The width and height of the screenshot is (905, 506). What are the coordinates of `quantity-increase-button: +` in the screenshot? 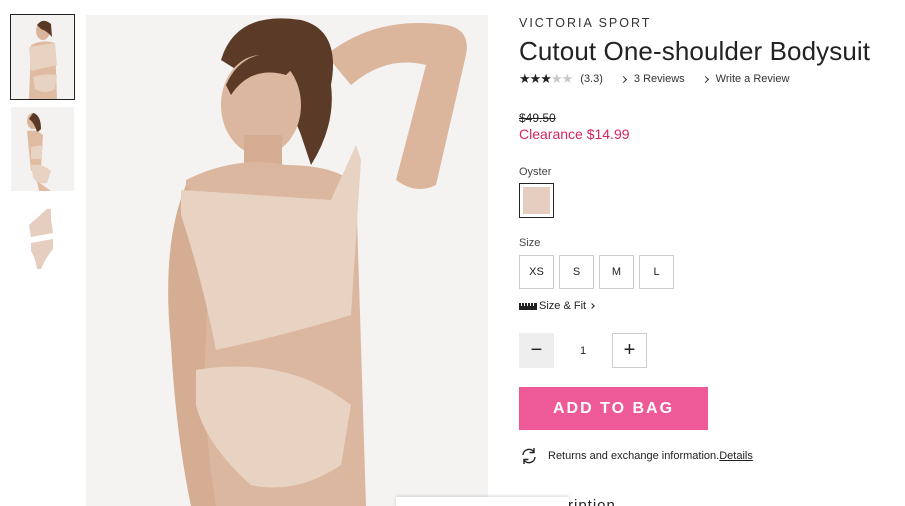 It's located at (629, 350).